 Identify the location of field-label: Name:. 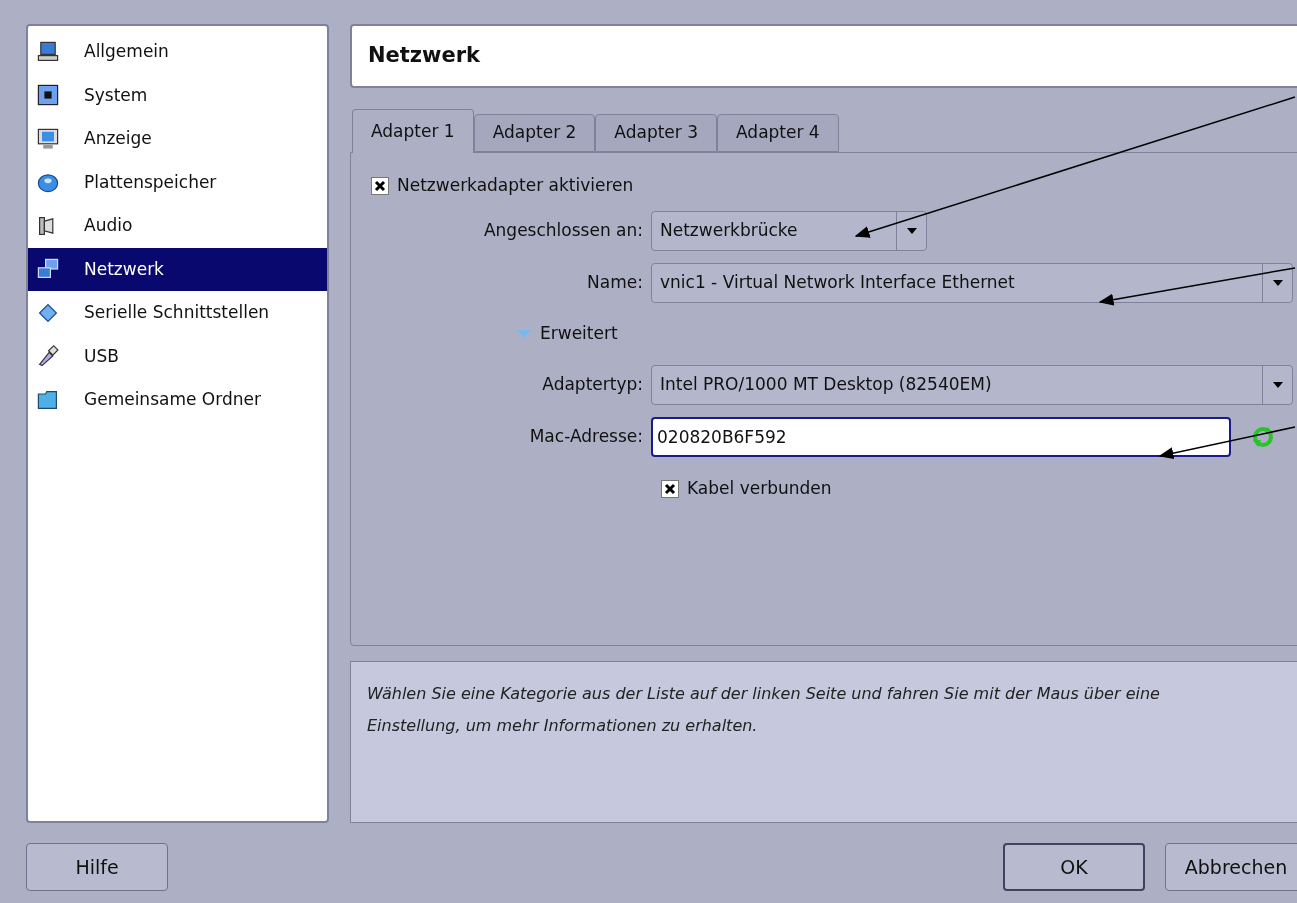
(615, 282).